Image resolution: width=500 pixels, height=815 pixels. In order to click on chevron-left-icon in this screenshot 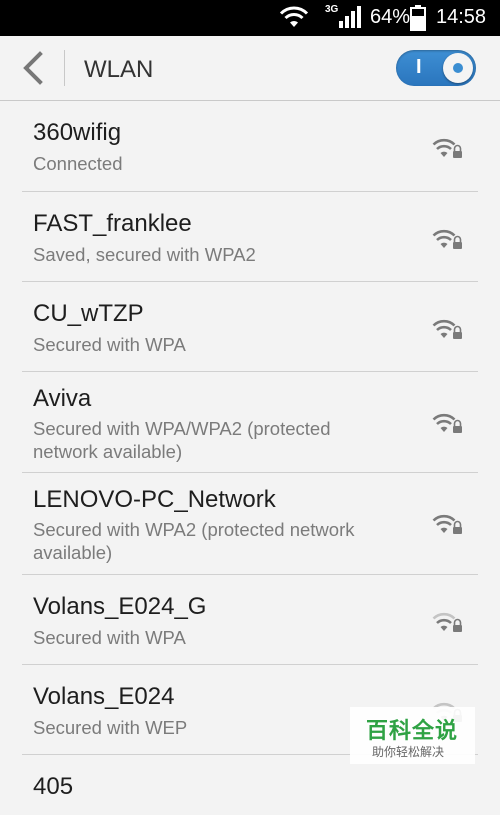, I will do `click(33, 68)`.